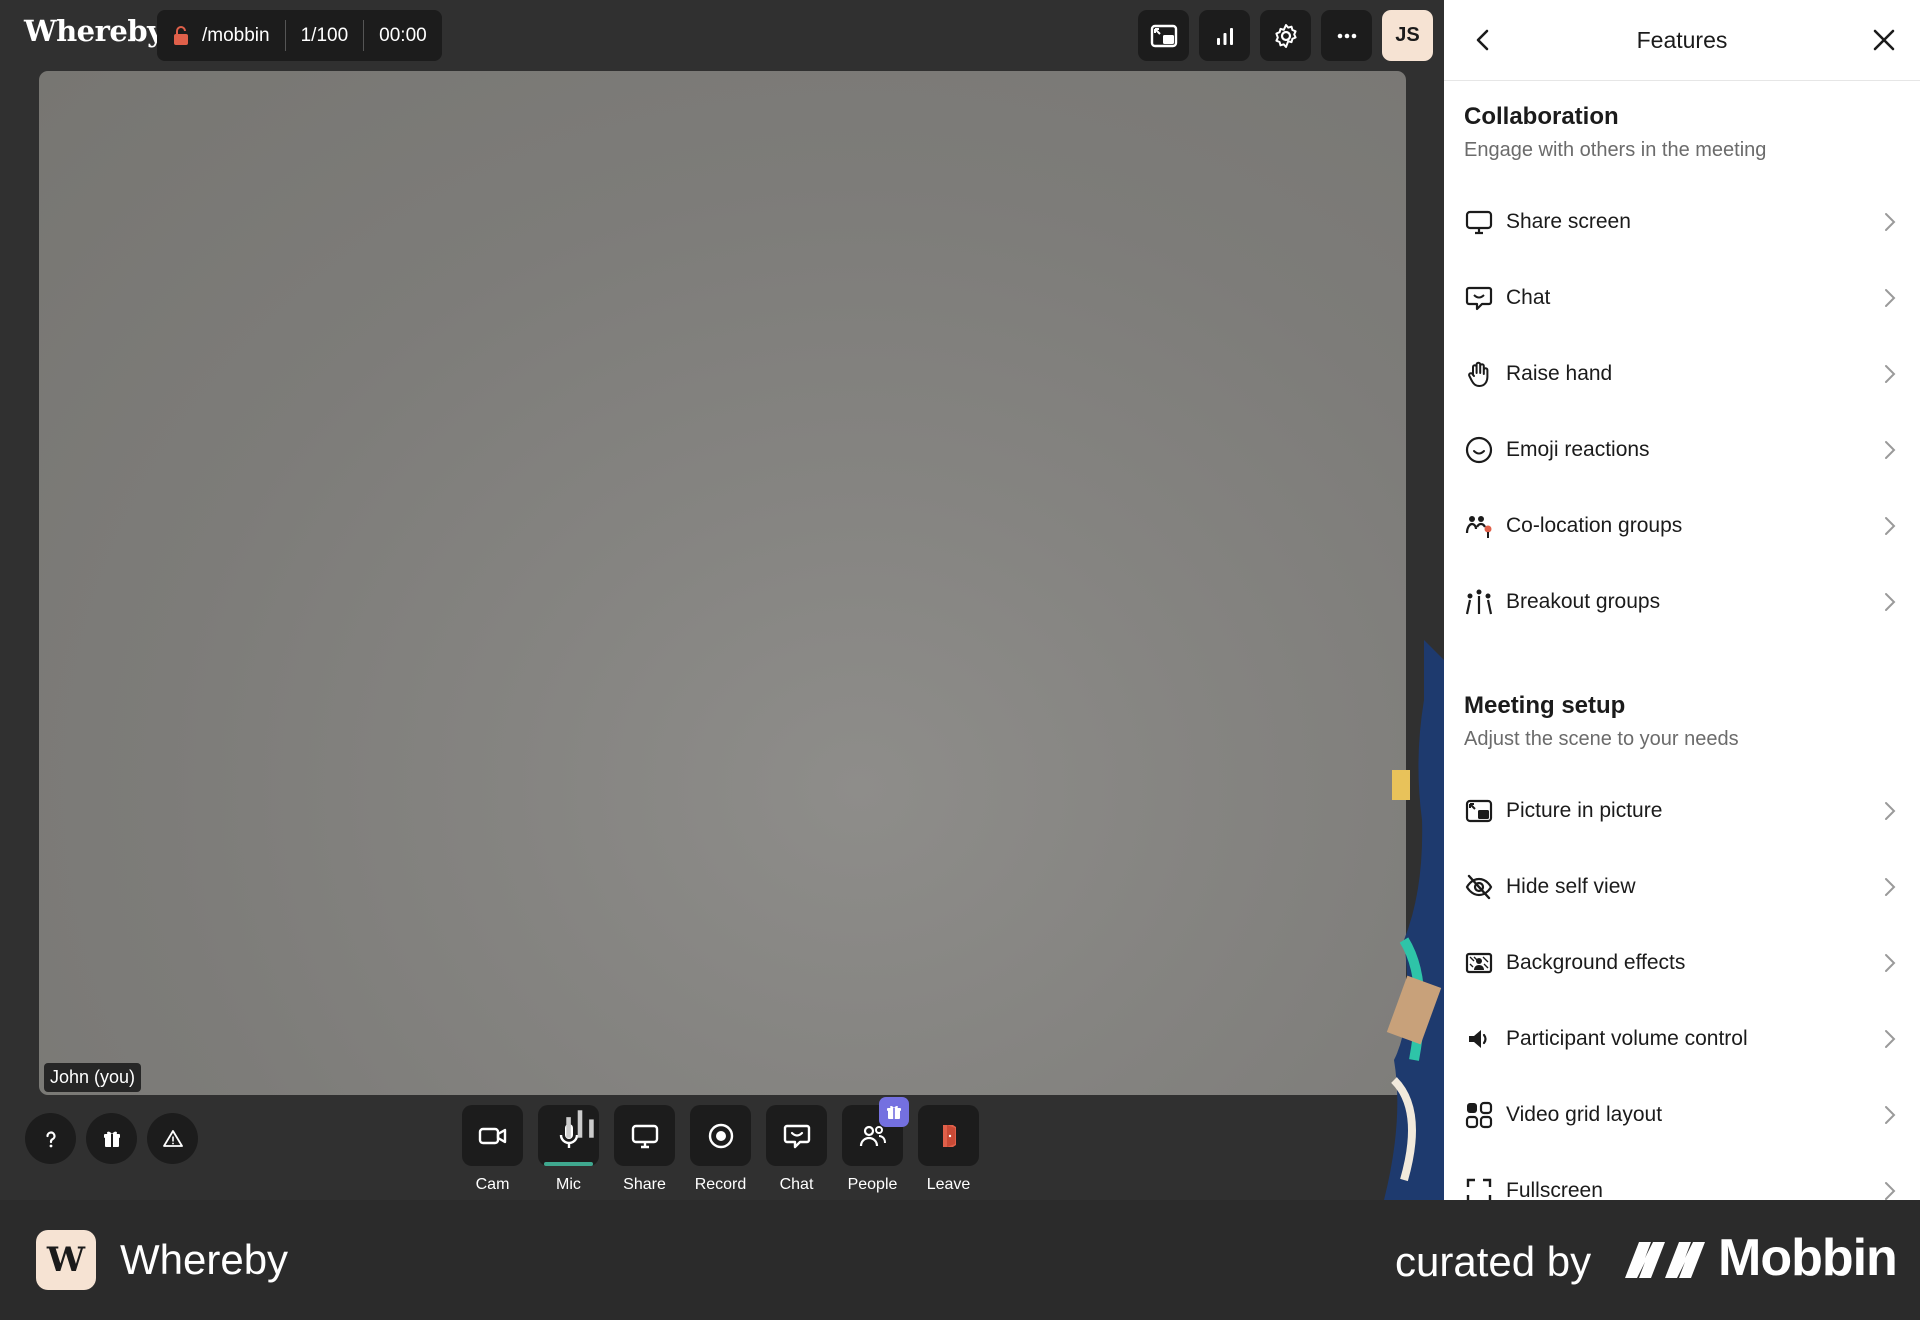 The width and height of the screenshot is (1920, 1320). What do you see at coordinates (1479, 602) in the screenshot?
I see `breakout-icon` at bounding box center [1479, 602].